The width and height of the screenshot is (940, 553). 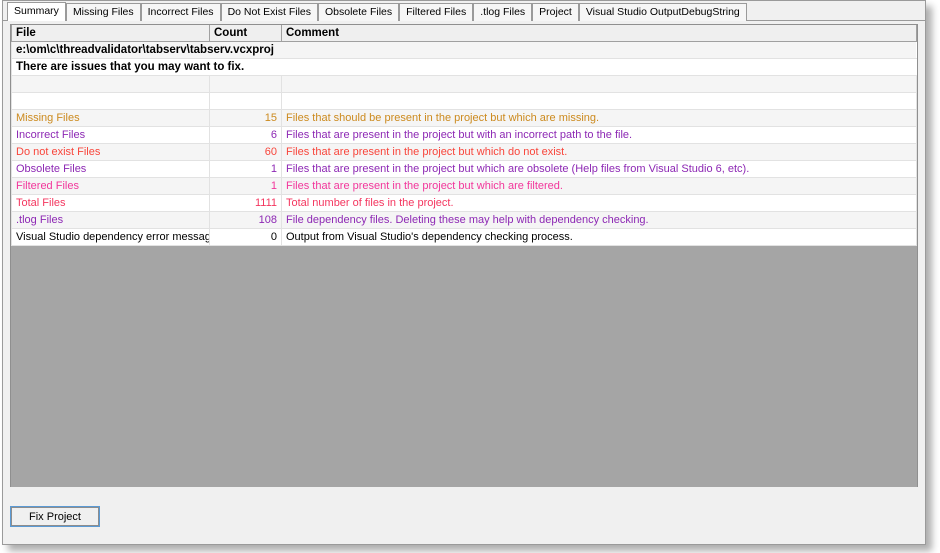 I want to click on table-header-row: File Count Comment, so click(x=464, y=33).